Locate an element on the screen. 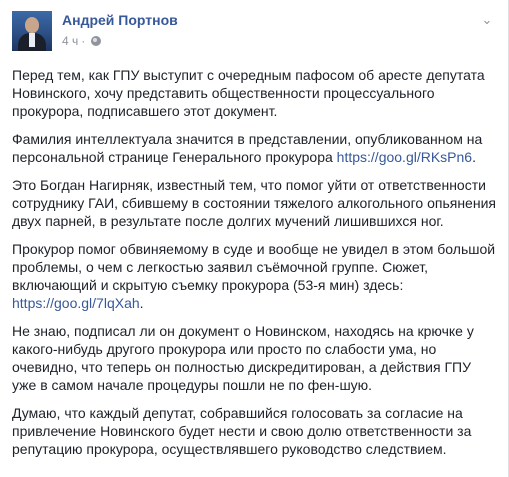  globe-icon is located at coordinates (96, 41).